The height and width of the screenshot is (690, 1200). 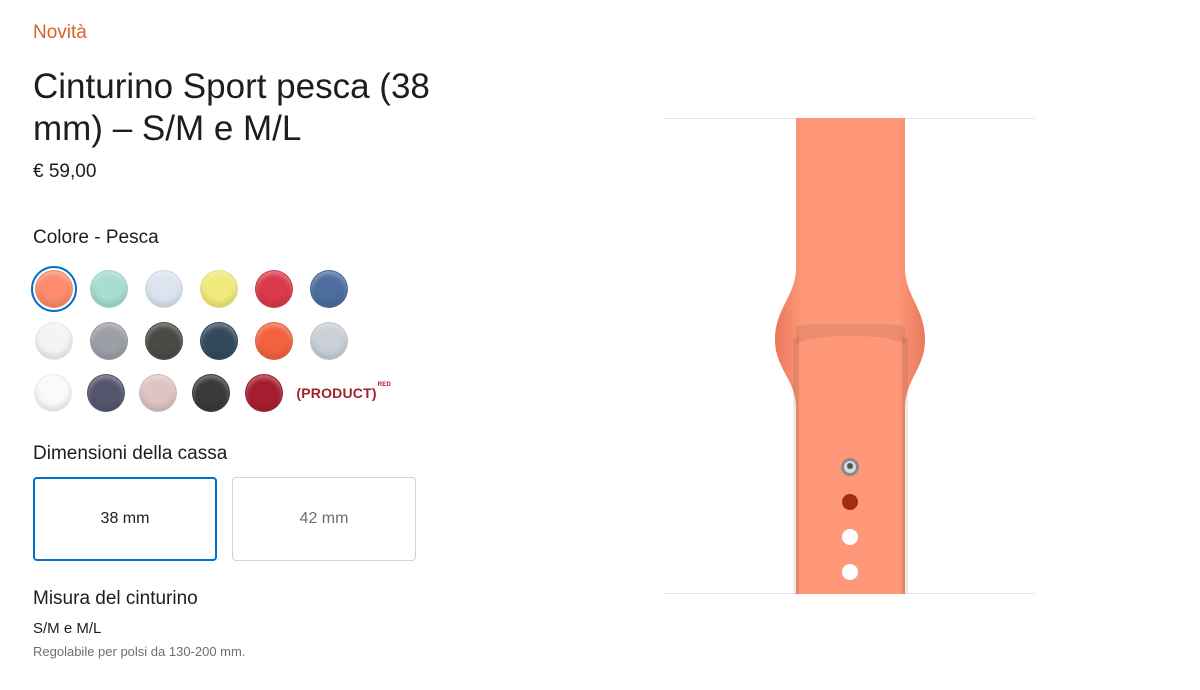 What do you see at coordinates (60, 32) in the screenshot?
I see `new-badge: Novità` at bounding box center [60, 32].